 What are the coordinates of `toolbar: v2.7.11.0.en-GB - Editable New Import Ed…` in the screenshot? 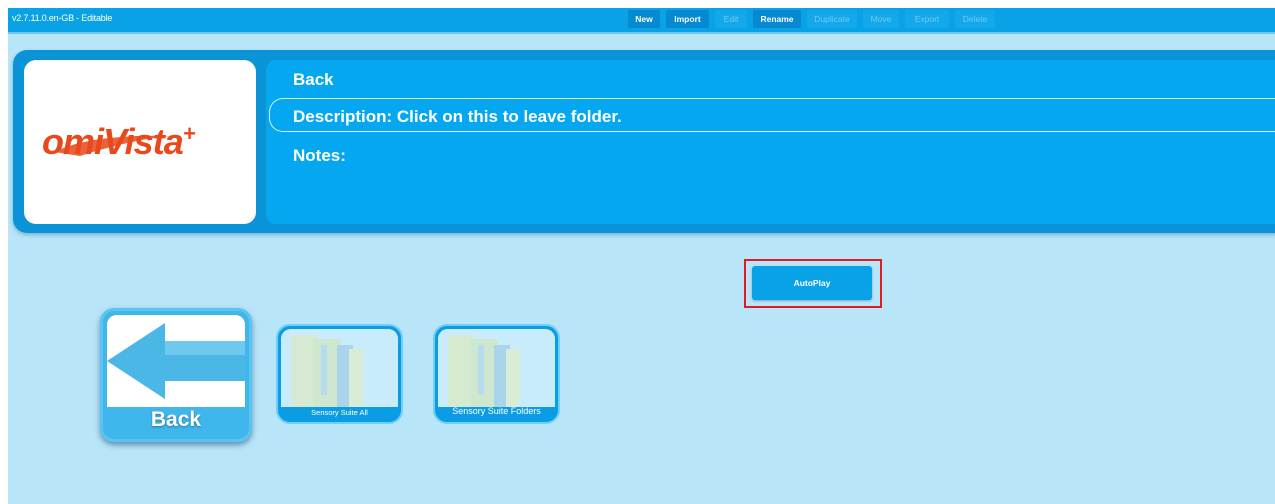 It's located at (641, 21).